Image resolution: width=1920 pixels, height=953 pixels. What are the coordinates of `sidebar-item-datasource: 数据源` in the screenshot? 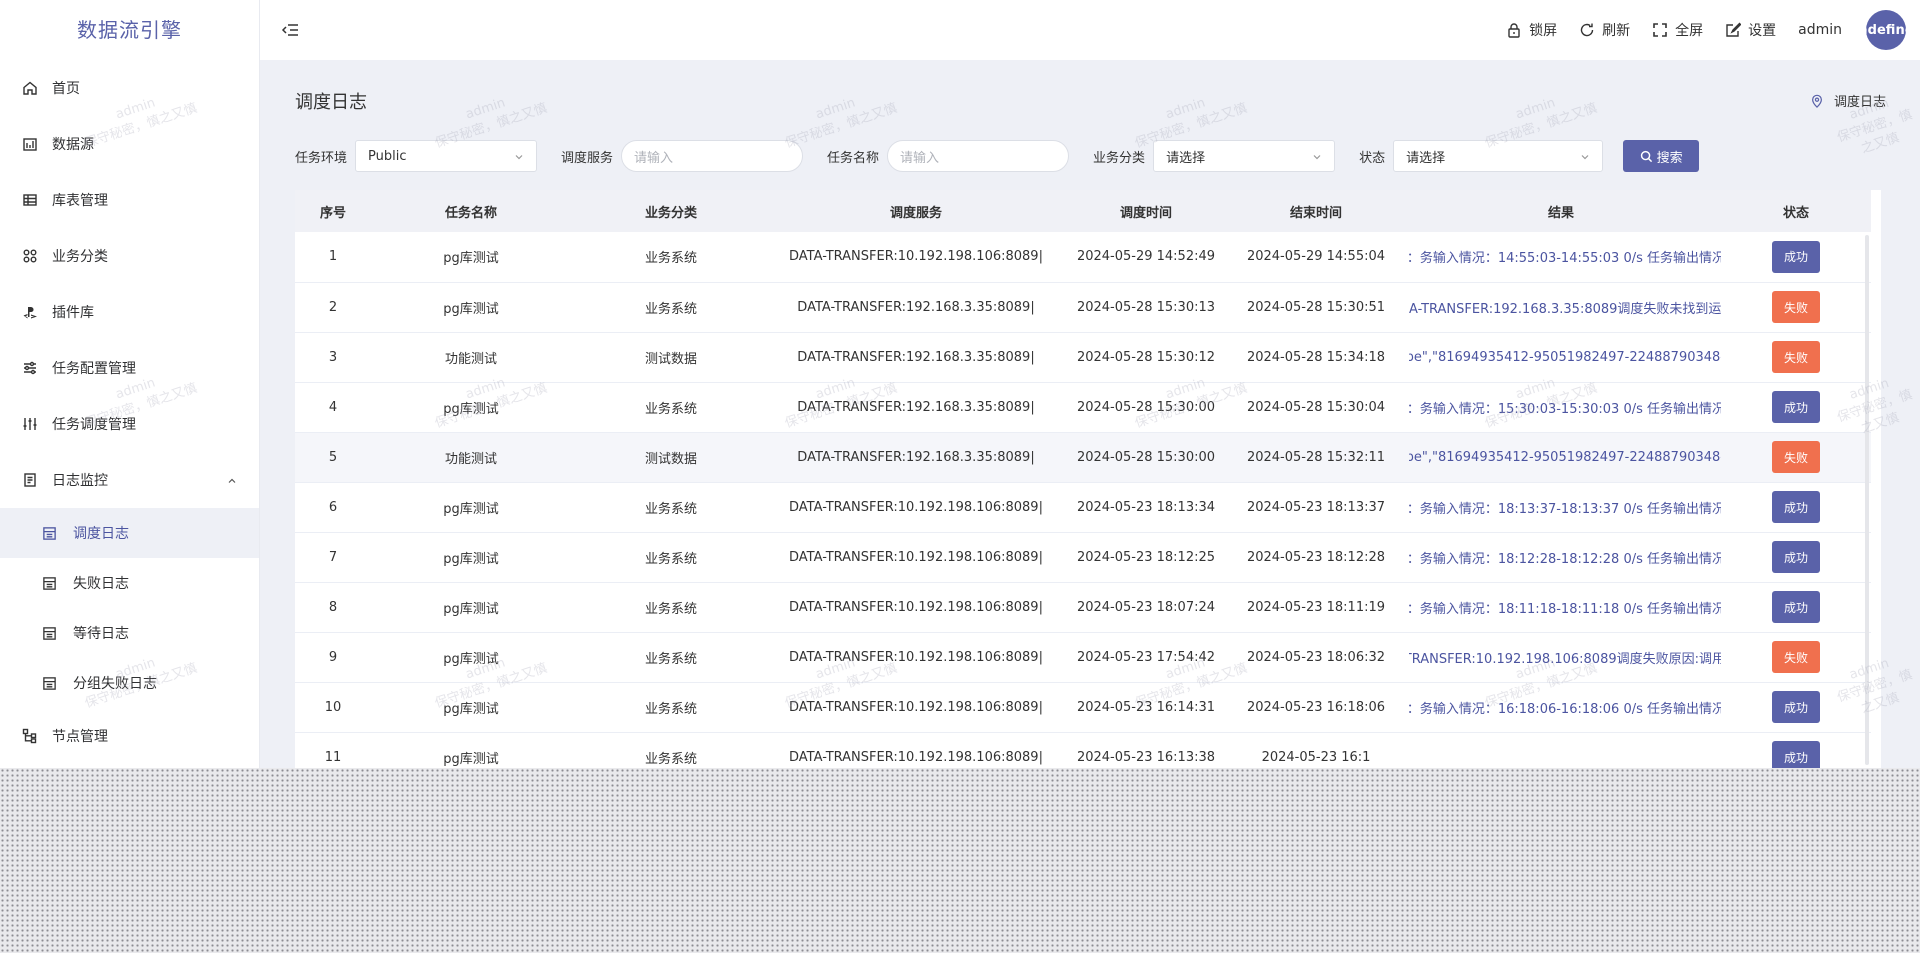 It's located at (129, 144).